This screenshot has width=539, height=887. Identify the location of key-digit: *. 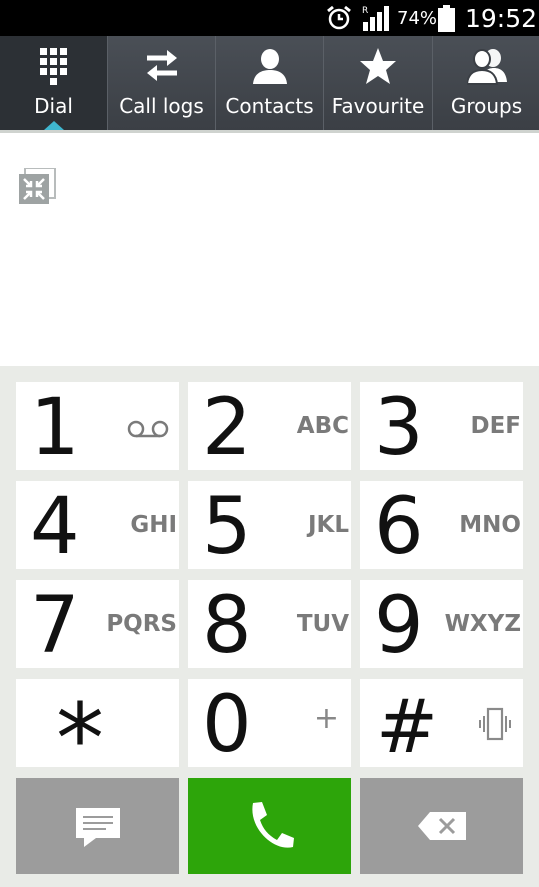
(80, 739).